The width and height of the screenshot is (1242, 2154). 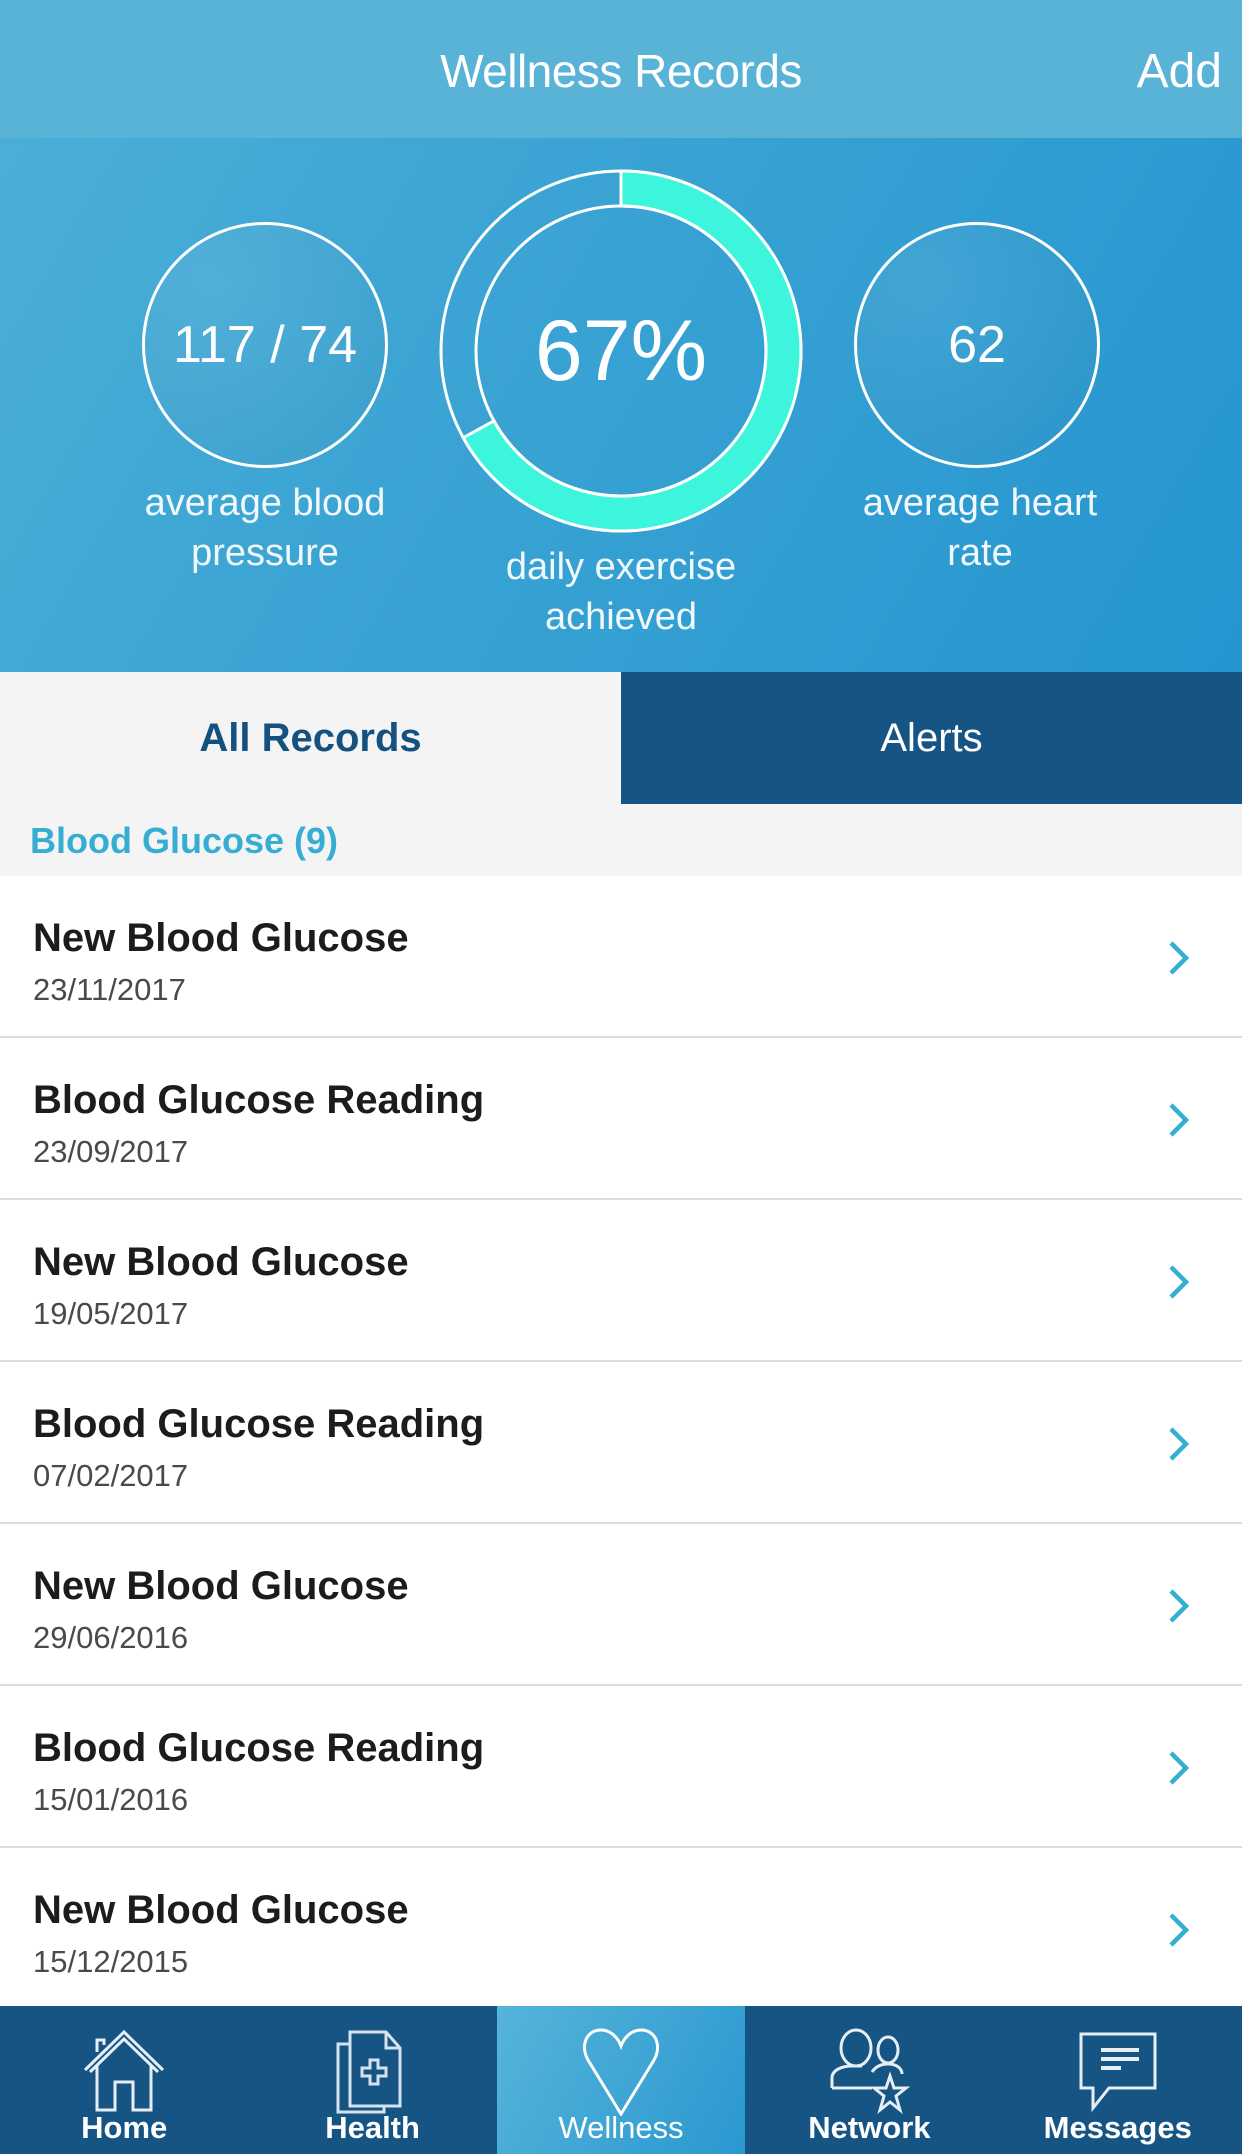 What do you see at coordinates (621, 2072) in the screenshot?
I see `heart-icon` at bounding box center [621, 2072].